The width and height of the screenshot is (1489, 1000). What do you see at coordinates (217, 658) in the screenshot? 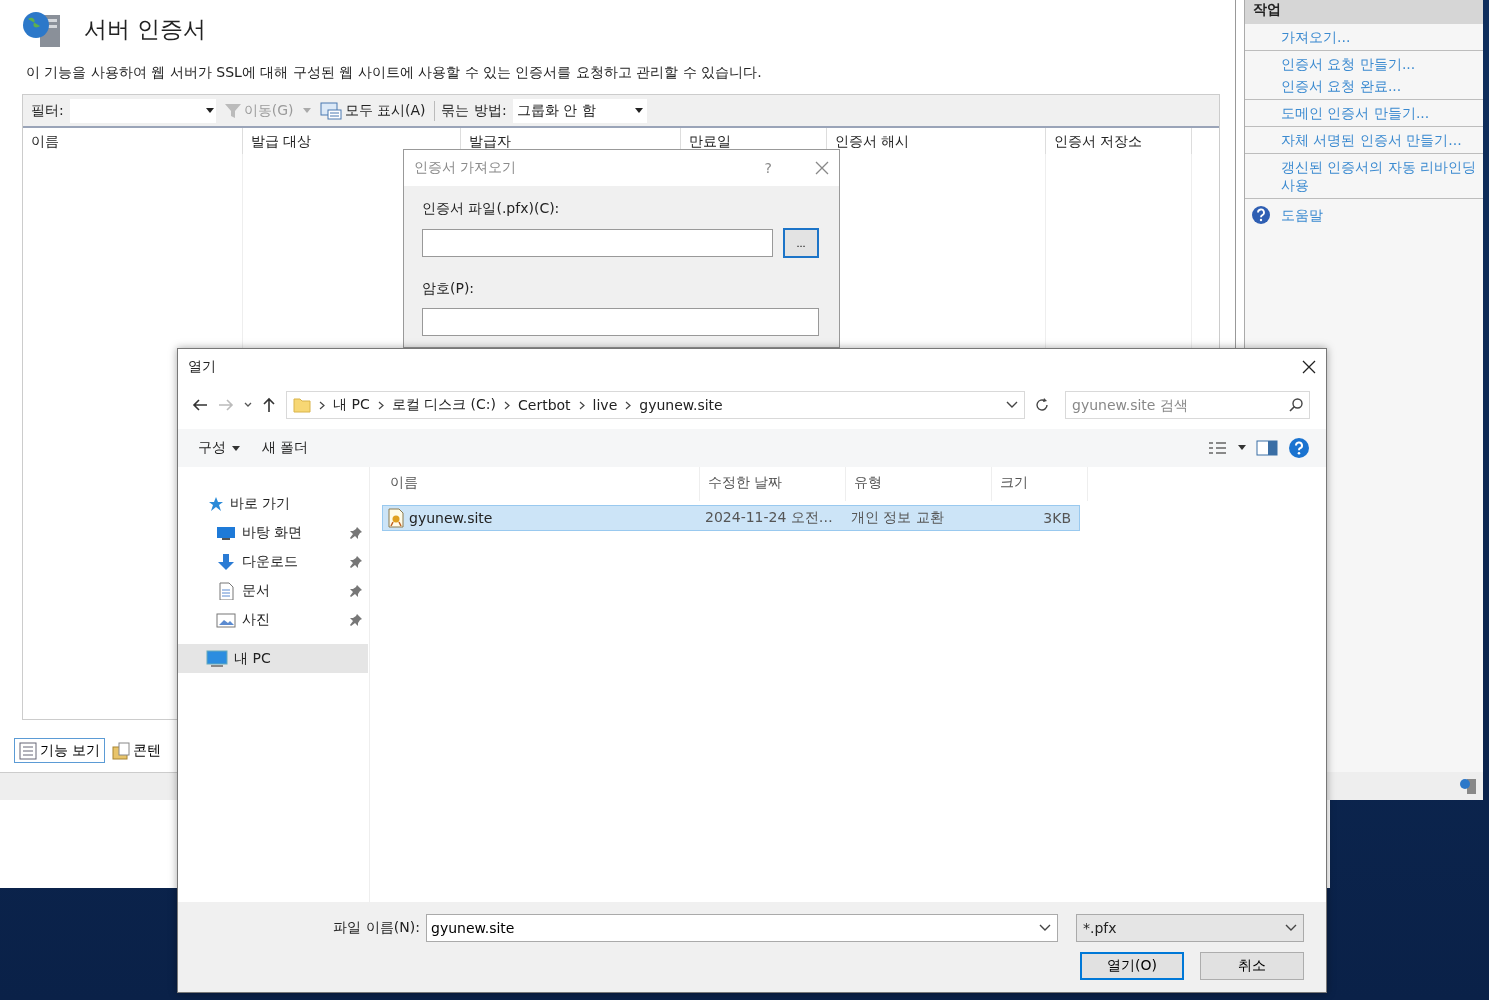
I see `computer-icon` at bounding box center [217, 658].